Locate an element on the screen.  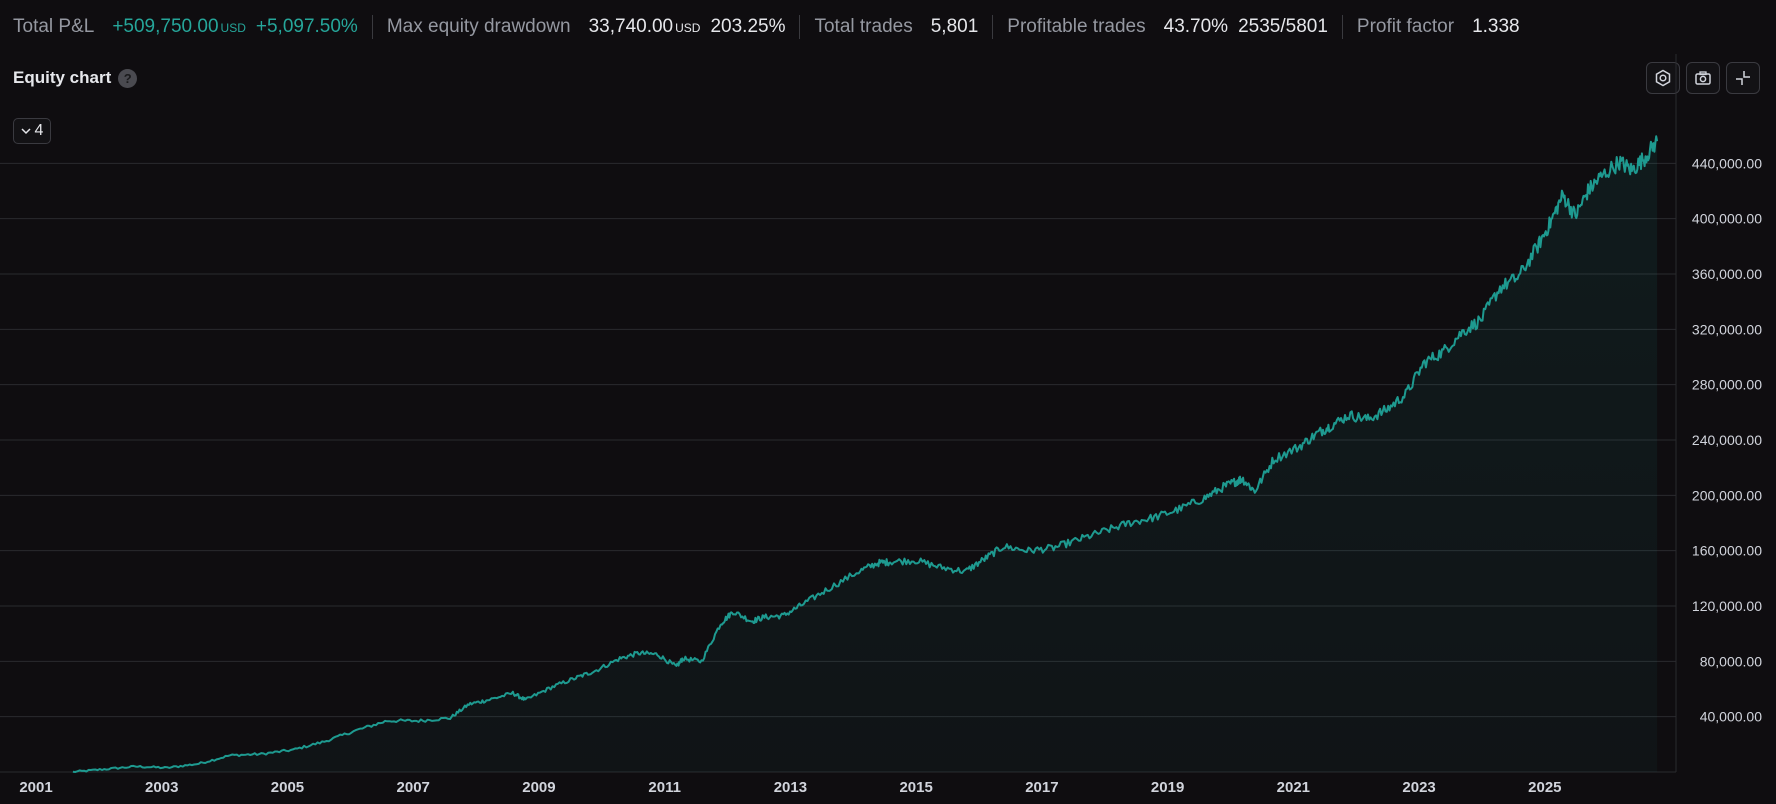
y-tick-label: 240,000.00 is located at coordinates (1727, 440).